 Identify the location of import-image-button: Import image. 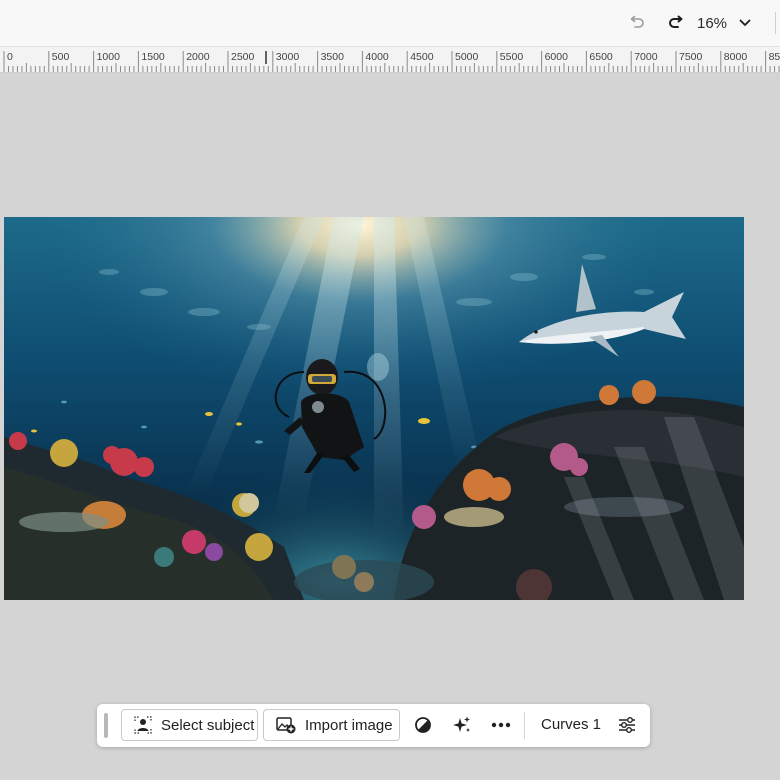
(331, 725).